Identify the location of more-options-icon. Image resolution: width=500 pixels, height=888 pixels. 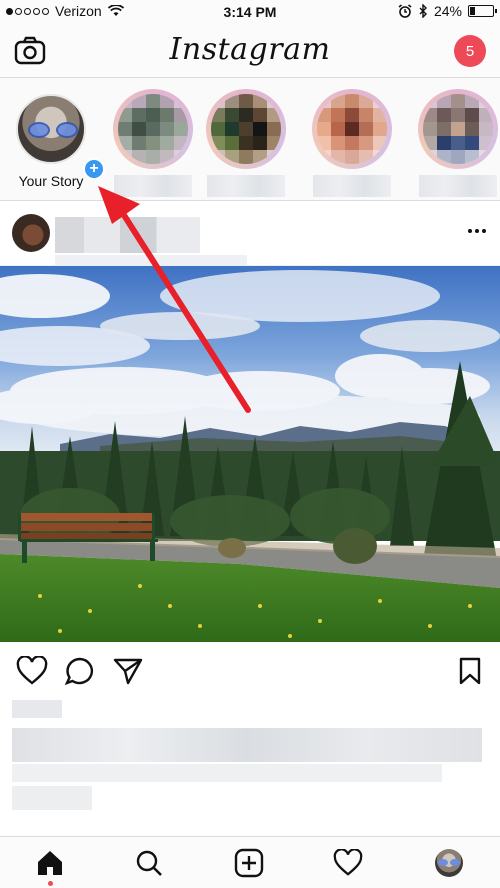
(477, 231).